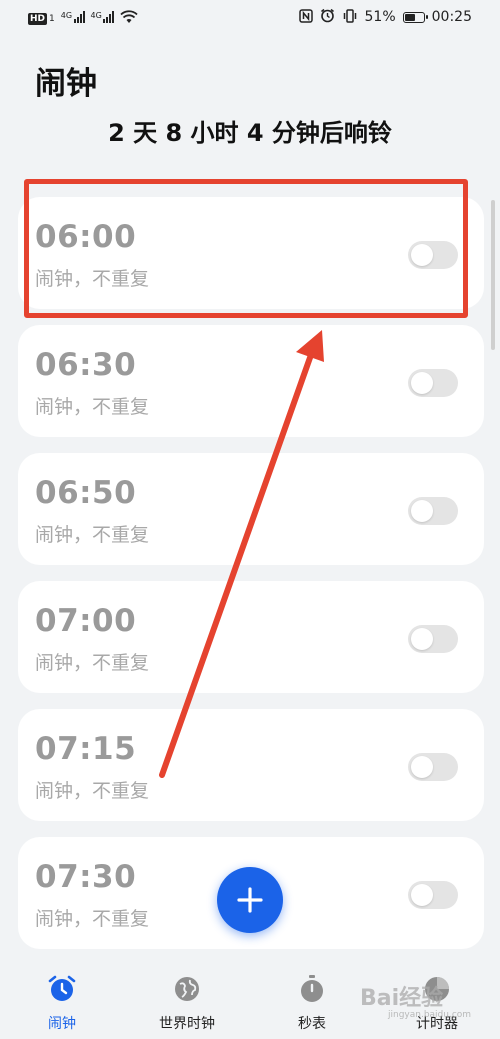  What do you see at coordinates (327, 17) in the screenshot?
I see `alarm-status-icon` at bounding box center [327, 17].